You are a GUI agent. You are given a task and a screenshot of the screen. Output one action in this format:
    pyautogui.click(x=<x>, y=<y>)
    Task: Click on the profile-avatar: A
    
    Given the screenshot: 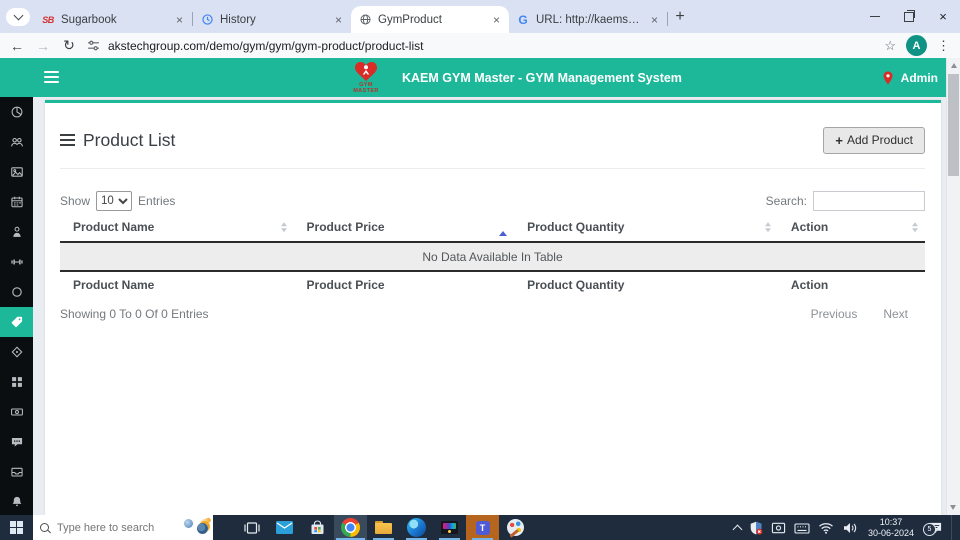 What is the action you would take?
    pyautogui.click(x=916, y=45)
    